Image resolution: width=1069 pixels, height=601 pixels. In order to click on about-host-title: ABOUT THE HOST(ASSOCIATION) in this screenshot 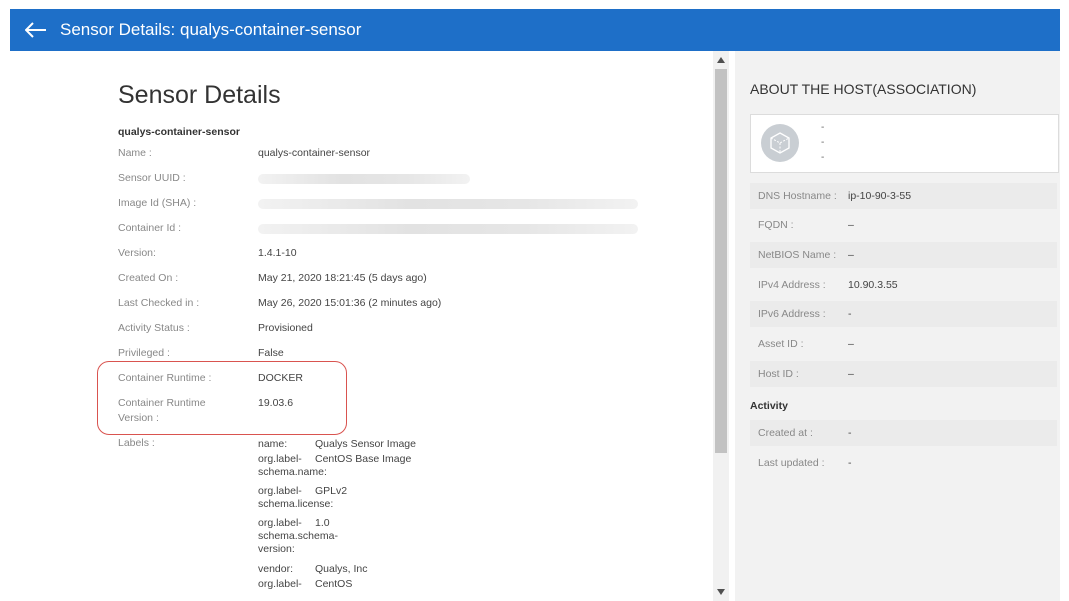, I will do `click(863, 89)`.